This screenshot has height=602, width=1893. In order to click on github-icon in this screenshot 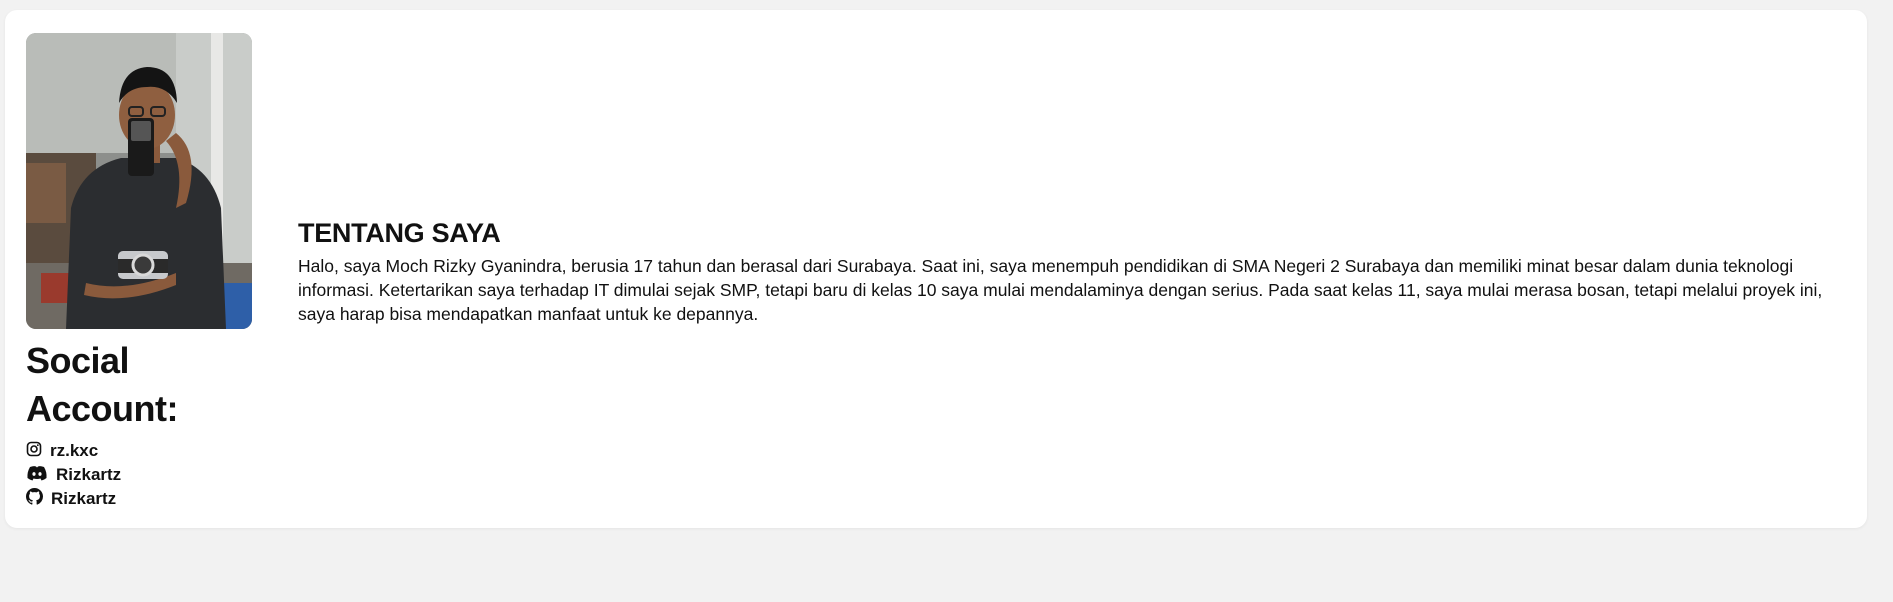, I will do `click(34, 499)`.